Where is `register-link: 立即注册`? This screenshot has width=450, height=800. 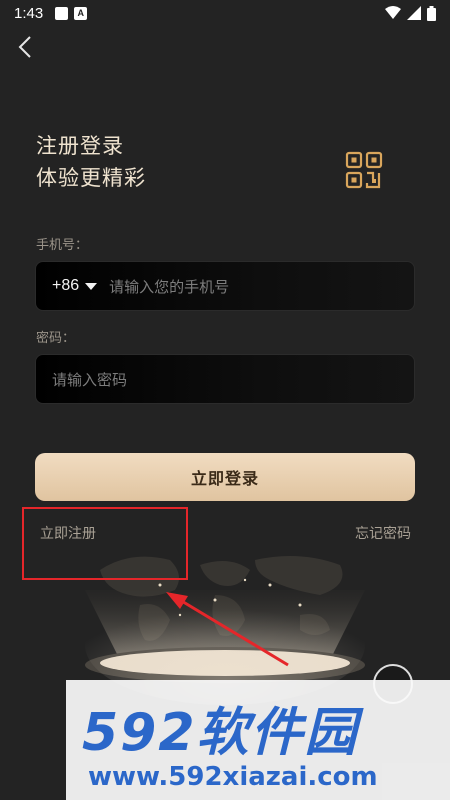 register-link: 立即注册 is located at coordinates (68, 533).